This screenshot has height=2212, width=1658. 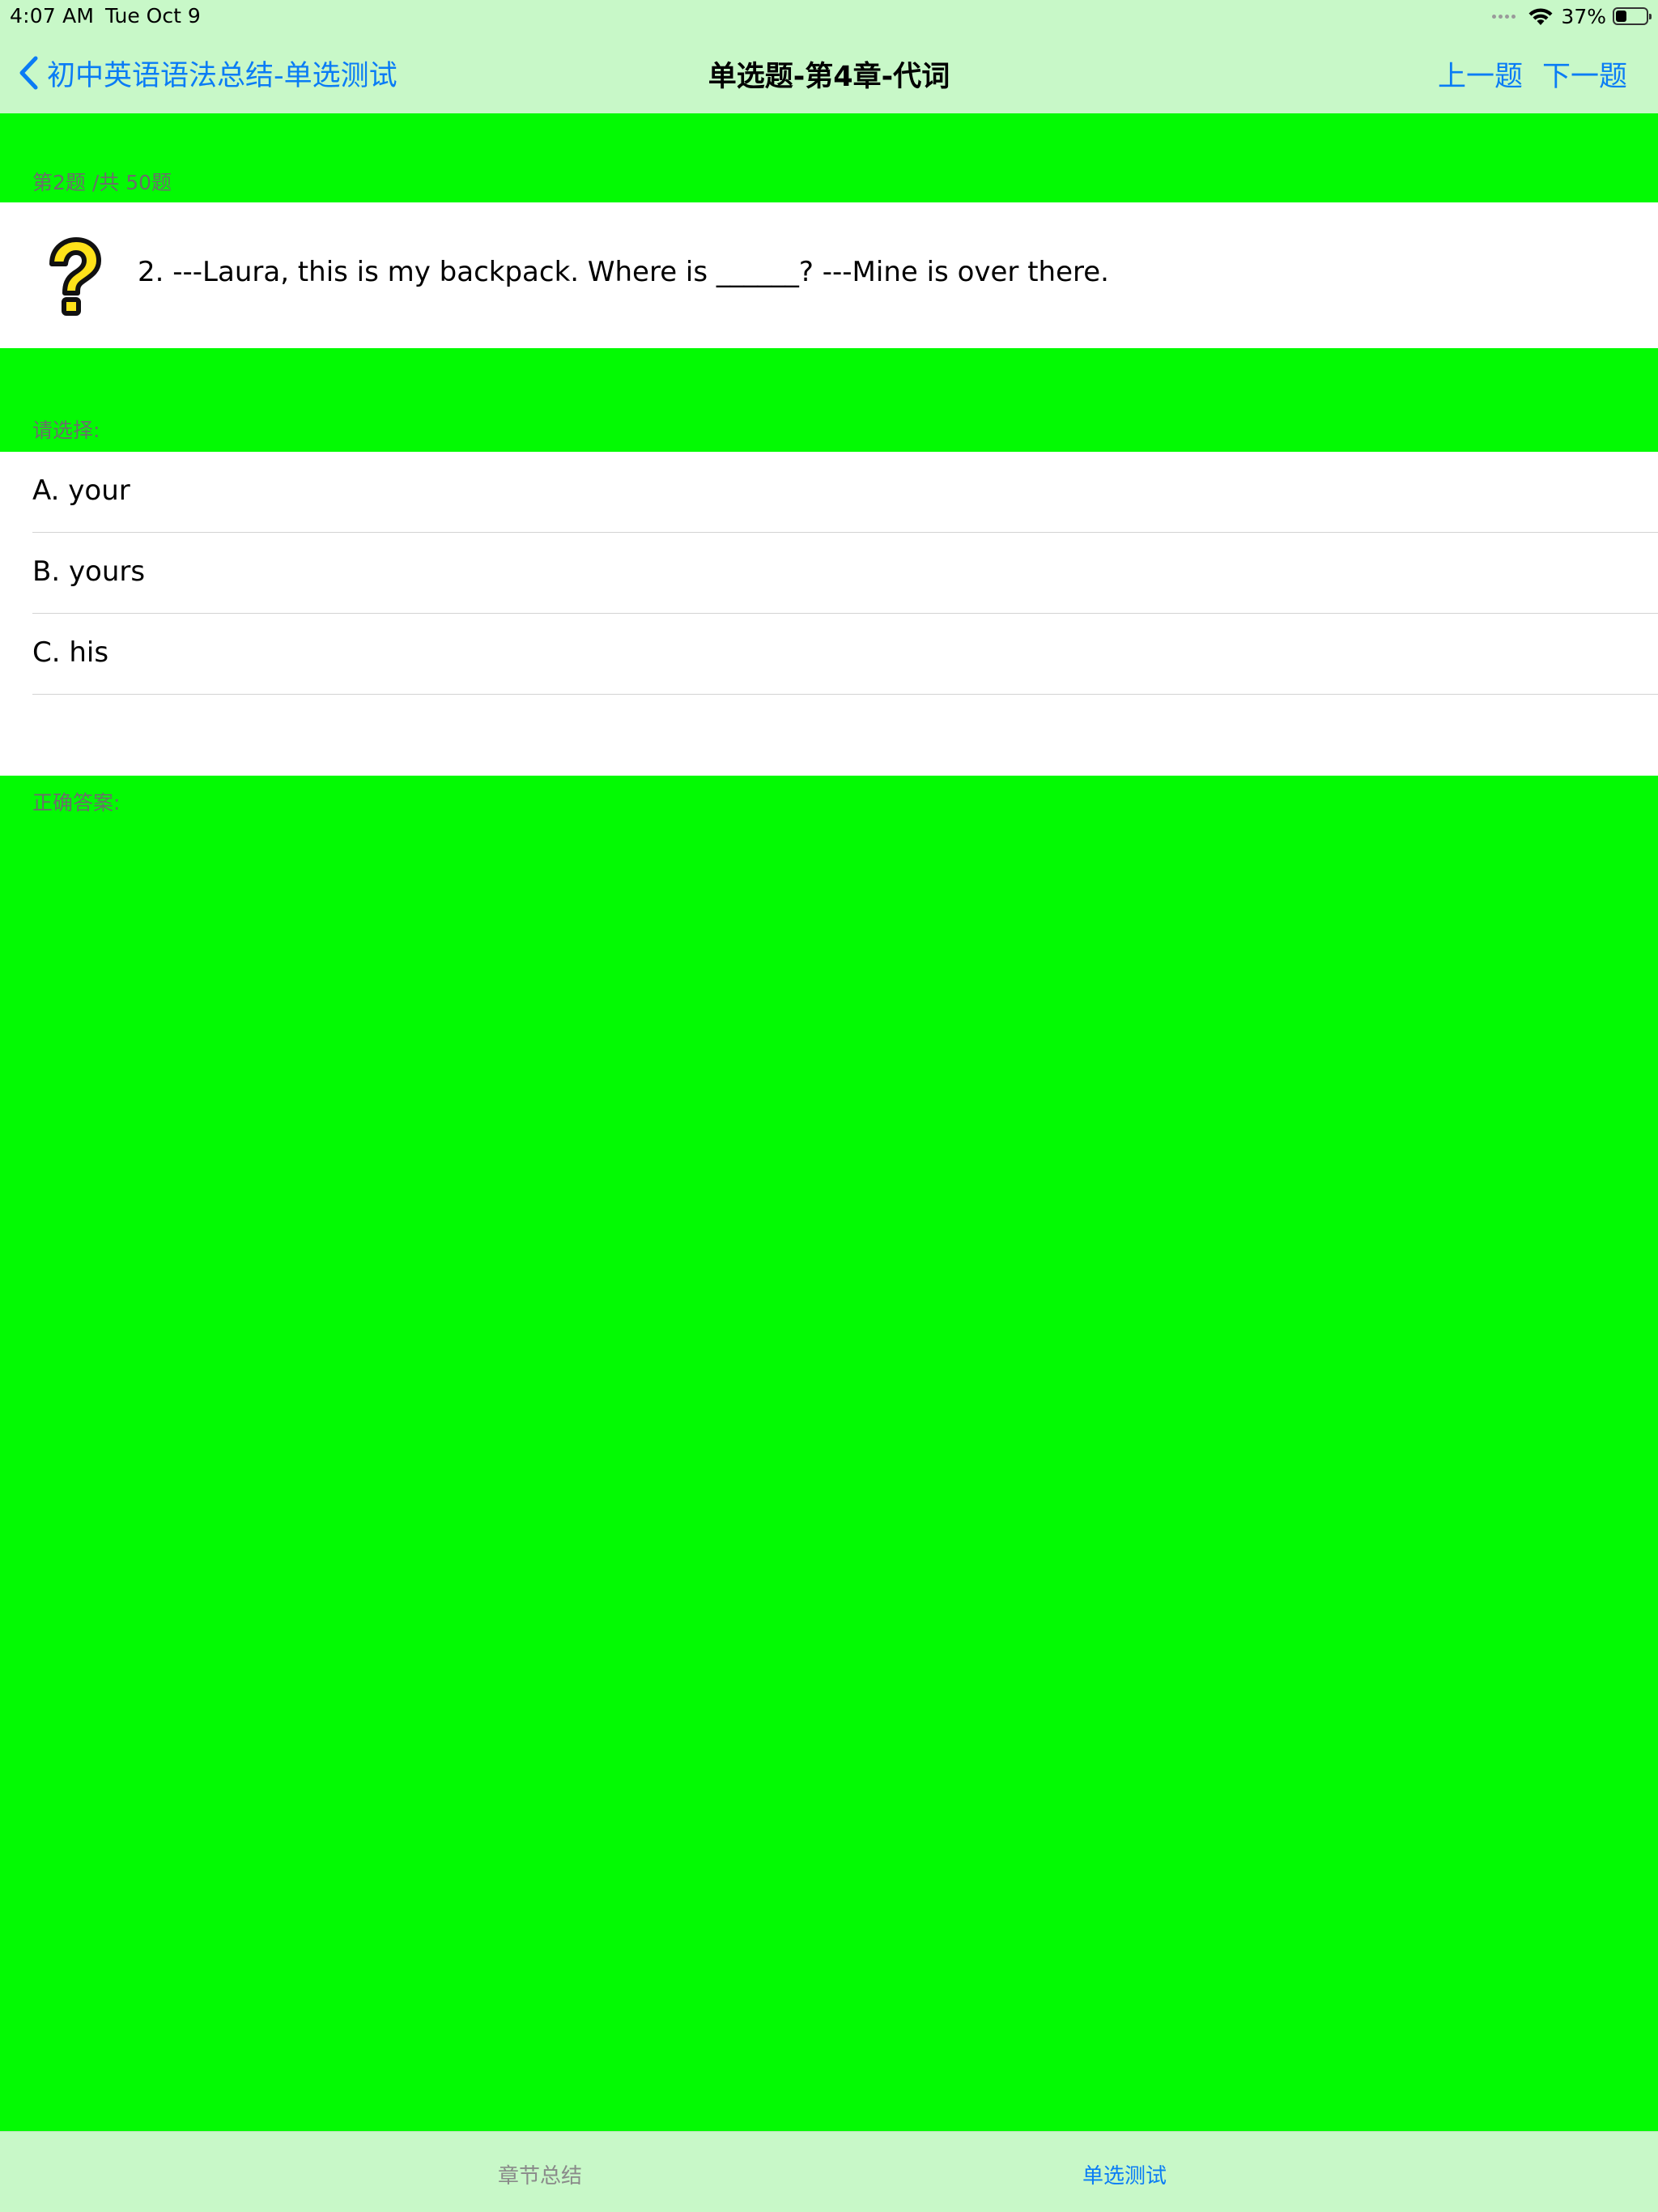 What do you see at coordinates (75, 276) in the screenshot?
I see `question-mark-icon` at bounding box center [75, 276].